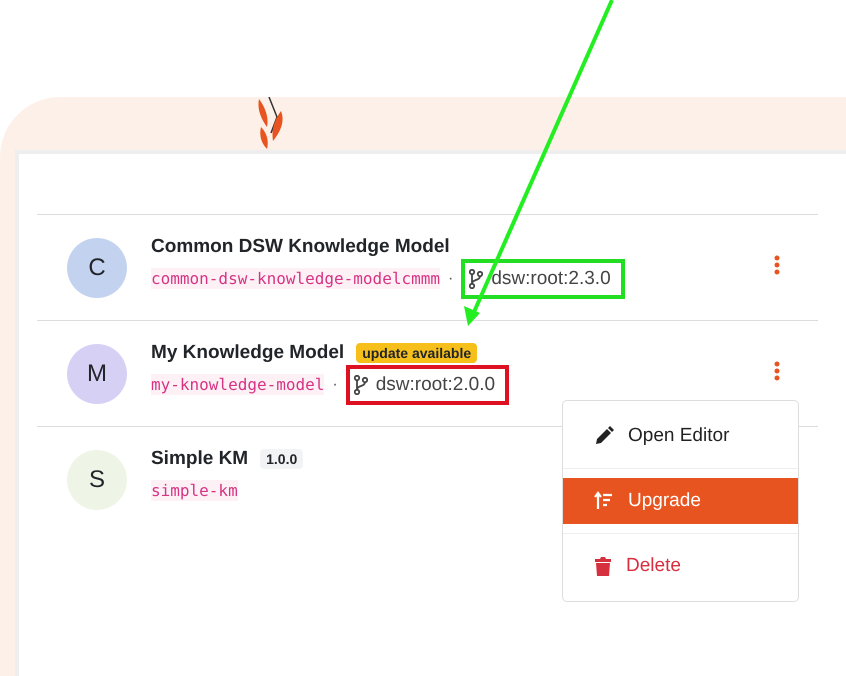 This screenshot has height=676, width=846. What do you see at coordinates (551, 279) in the screenshot?
I see `package-id: dsw:root:2.3.0` at bounding box center [551, 279].